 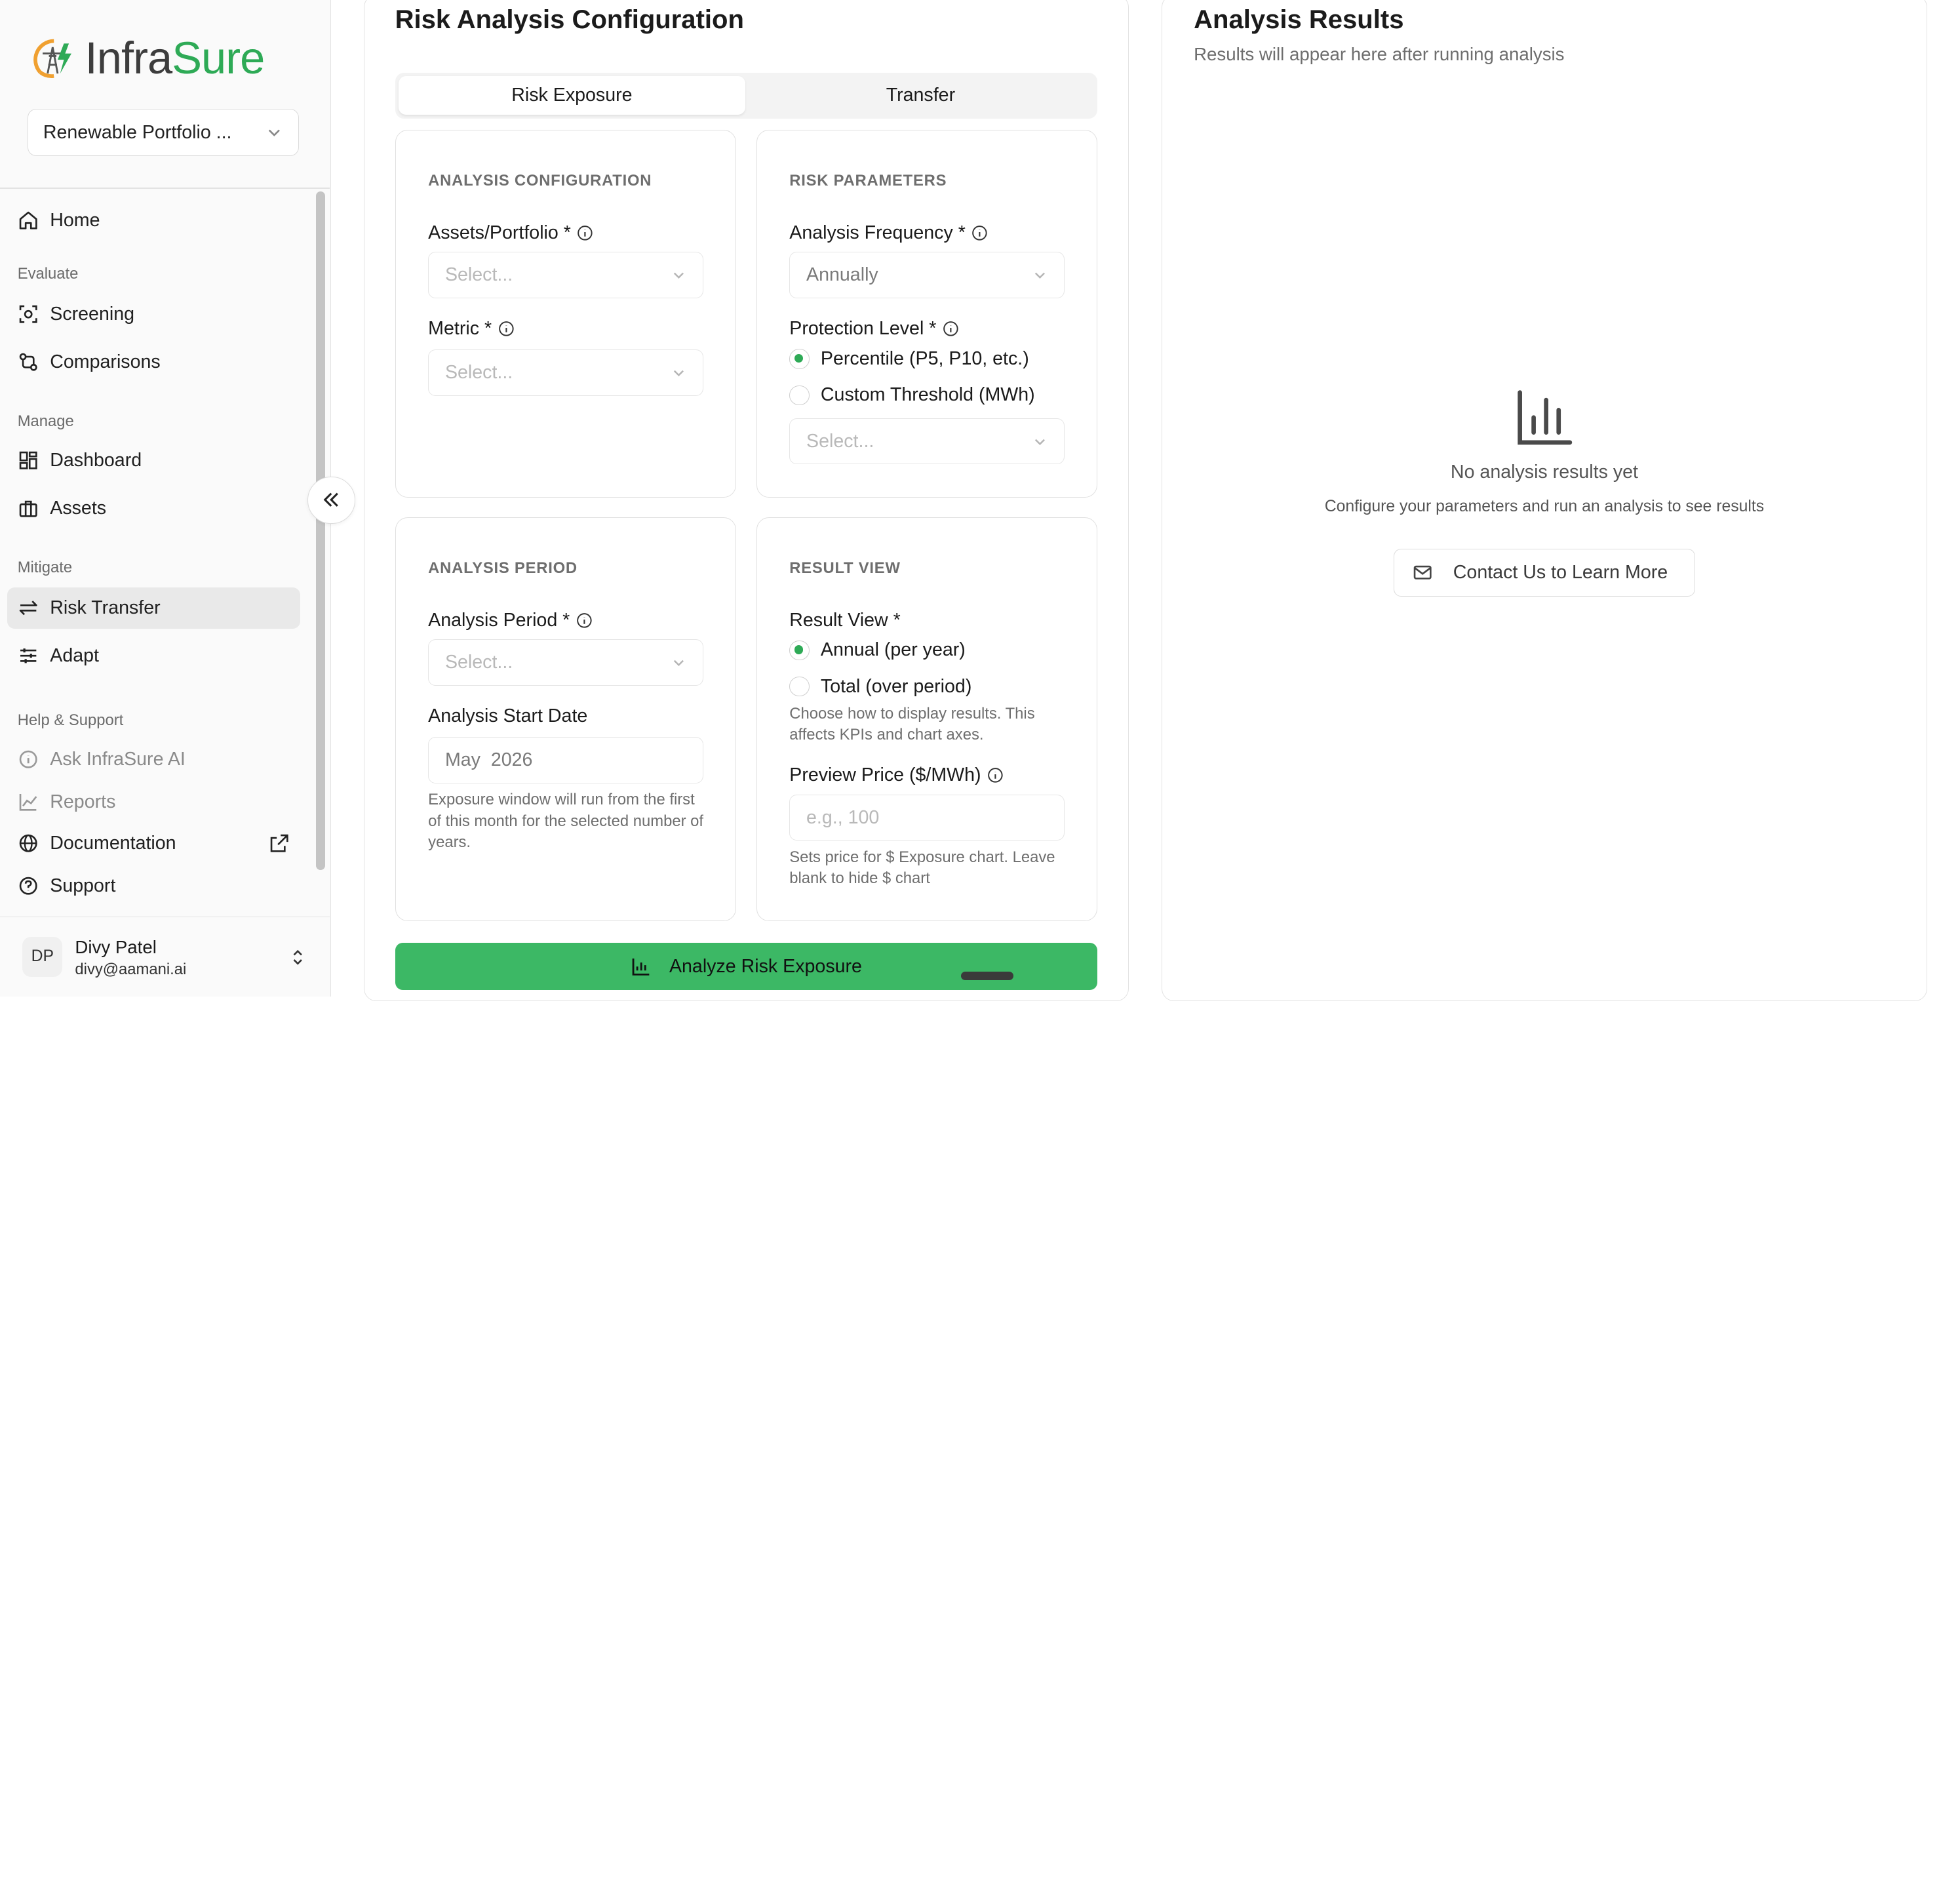 What do you see at coordinates (165, 188) in the screenshot?
I see `divider` at bounding box center [165, 188].